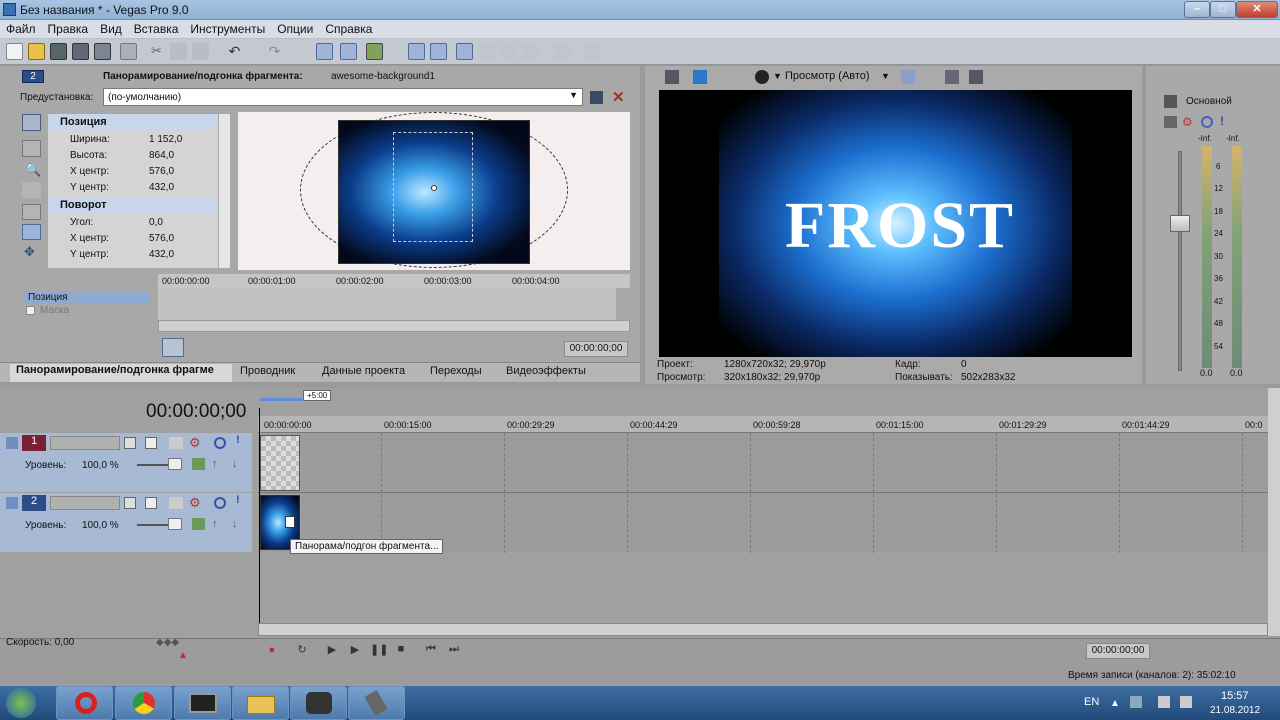 Image resolution: width=1280 pixels, height=720 pixels. I want to click on zoom-icon: 🔍, so click(33, 170).